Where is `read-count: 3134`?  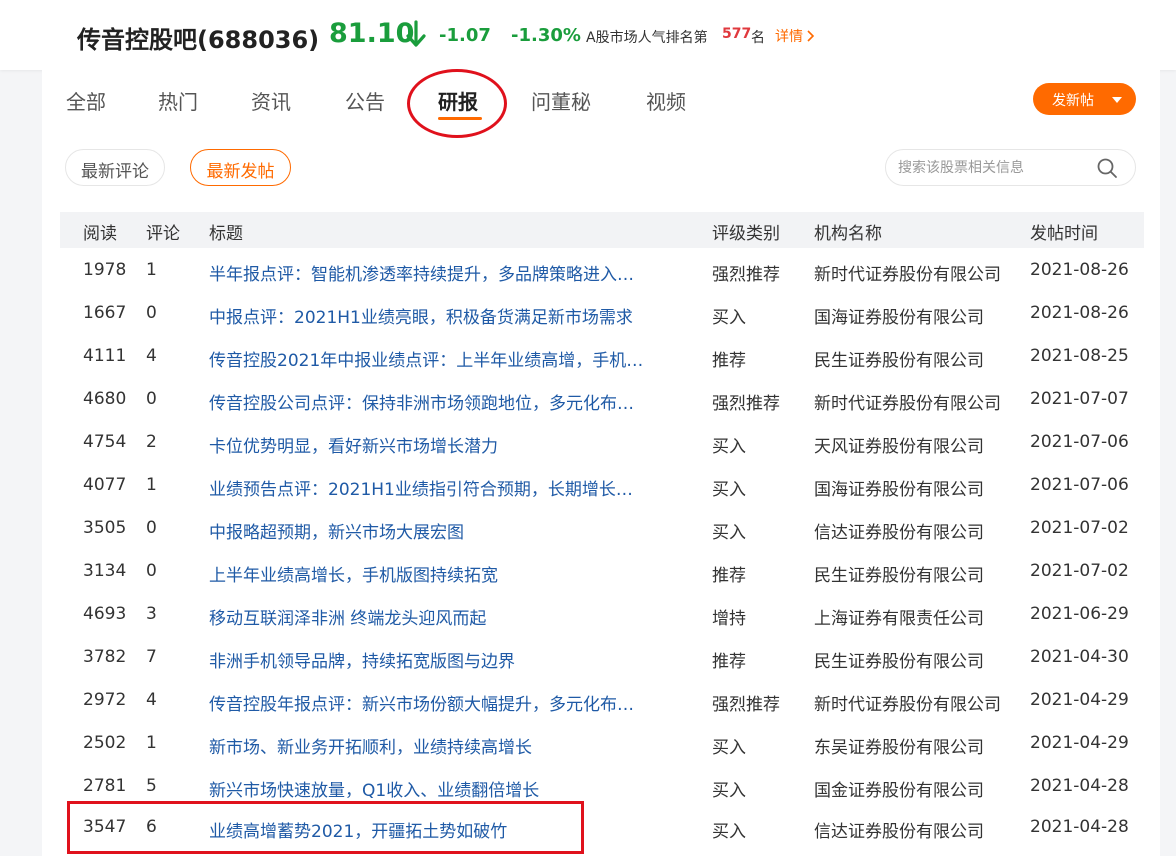 read-count: 3134 is located at coordinates (105, 571).